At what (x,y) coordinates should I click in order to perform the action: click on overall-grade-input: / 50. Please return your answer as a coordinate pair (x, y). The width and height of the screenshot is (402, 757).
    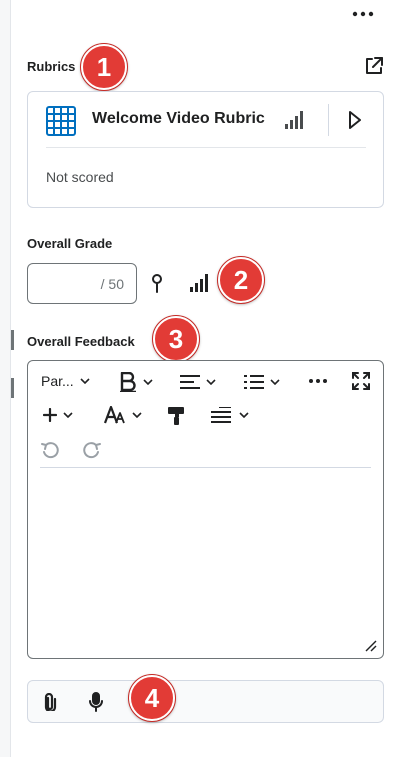
    Looking at the image, I should click on (82, 283).